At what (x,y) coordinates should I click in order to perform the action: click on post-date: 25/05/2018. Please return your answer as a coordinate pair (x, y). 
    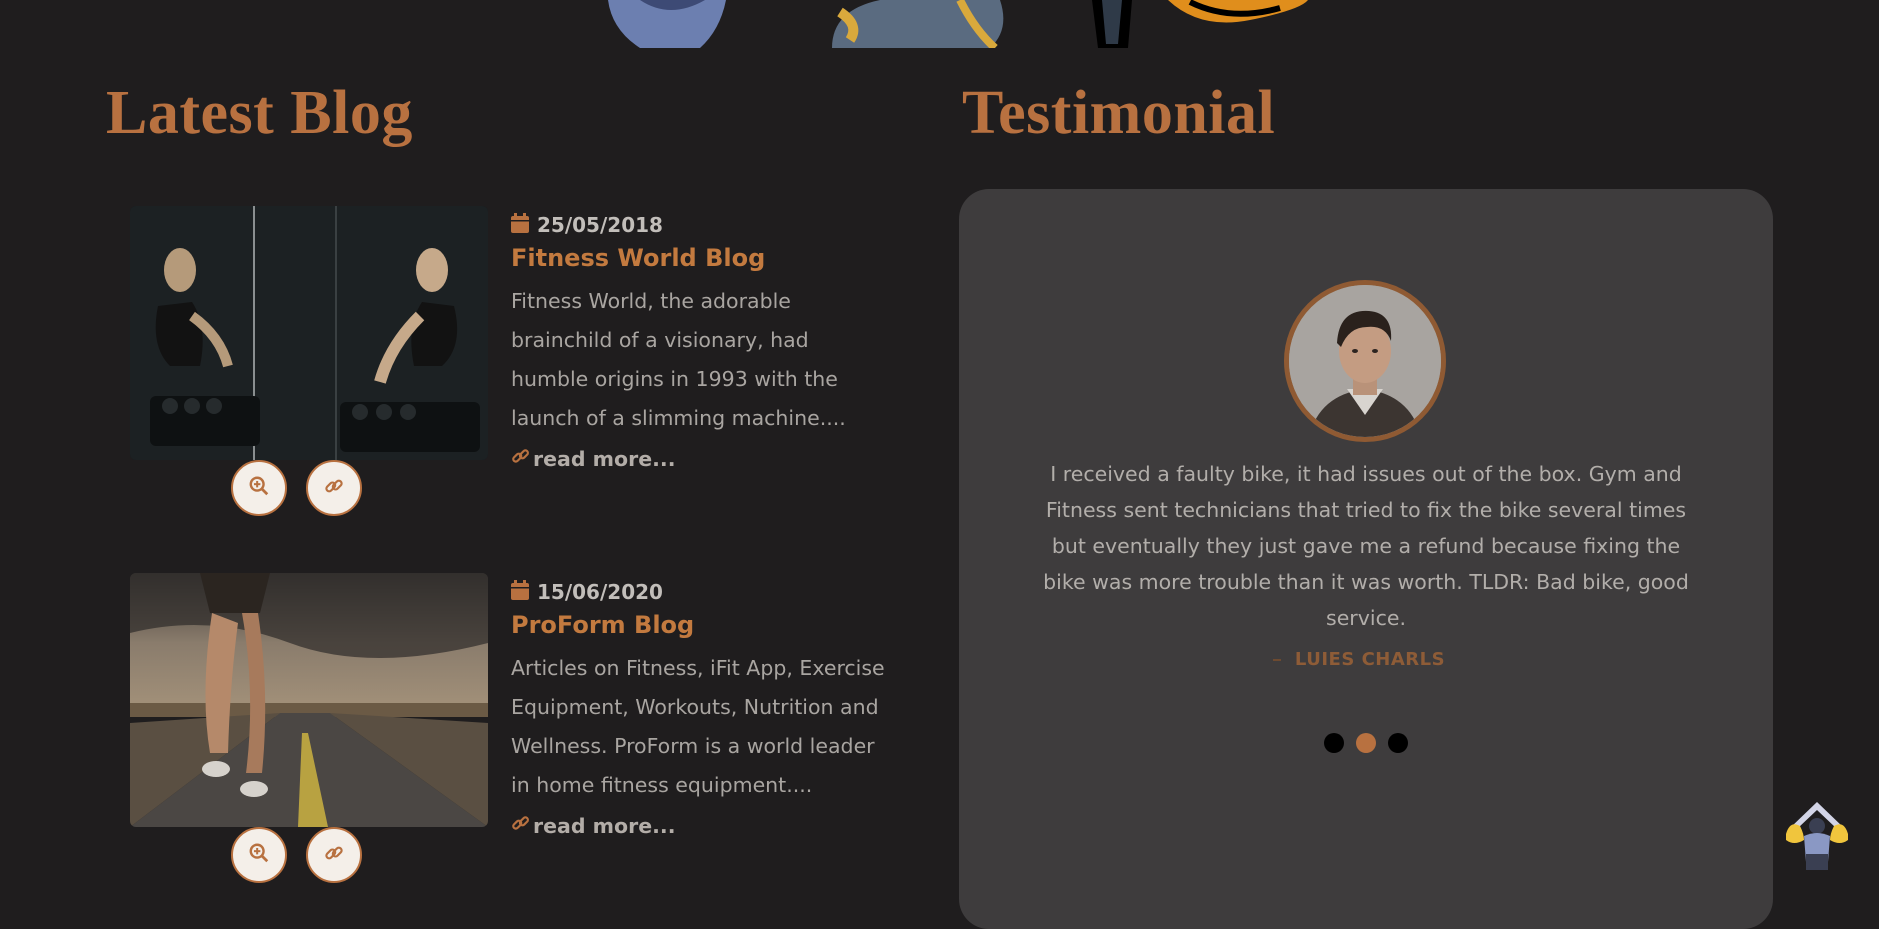
    Looking at the image, I should click on (701, 225).